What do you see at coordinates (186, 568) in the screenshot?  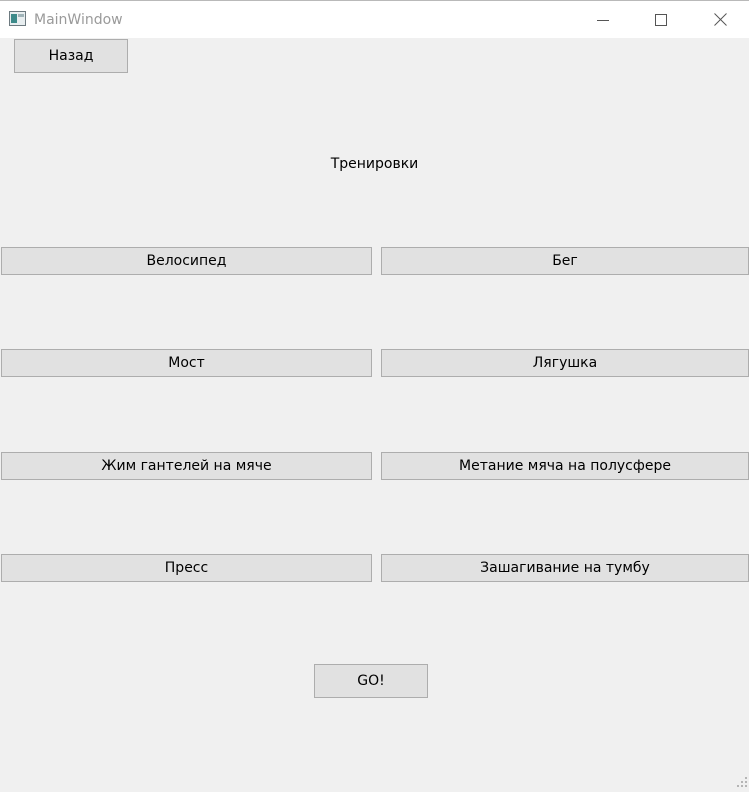 I see `exercise-button-abs: Пресс` at bounding box center [186, 568].